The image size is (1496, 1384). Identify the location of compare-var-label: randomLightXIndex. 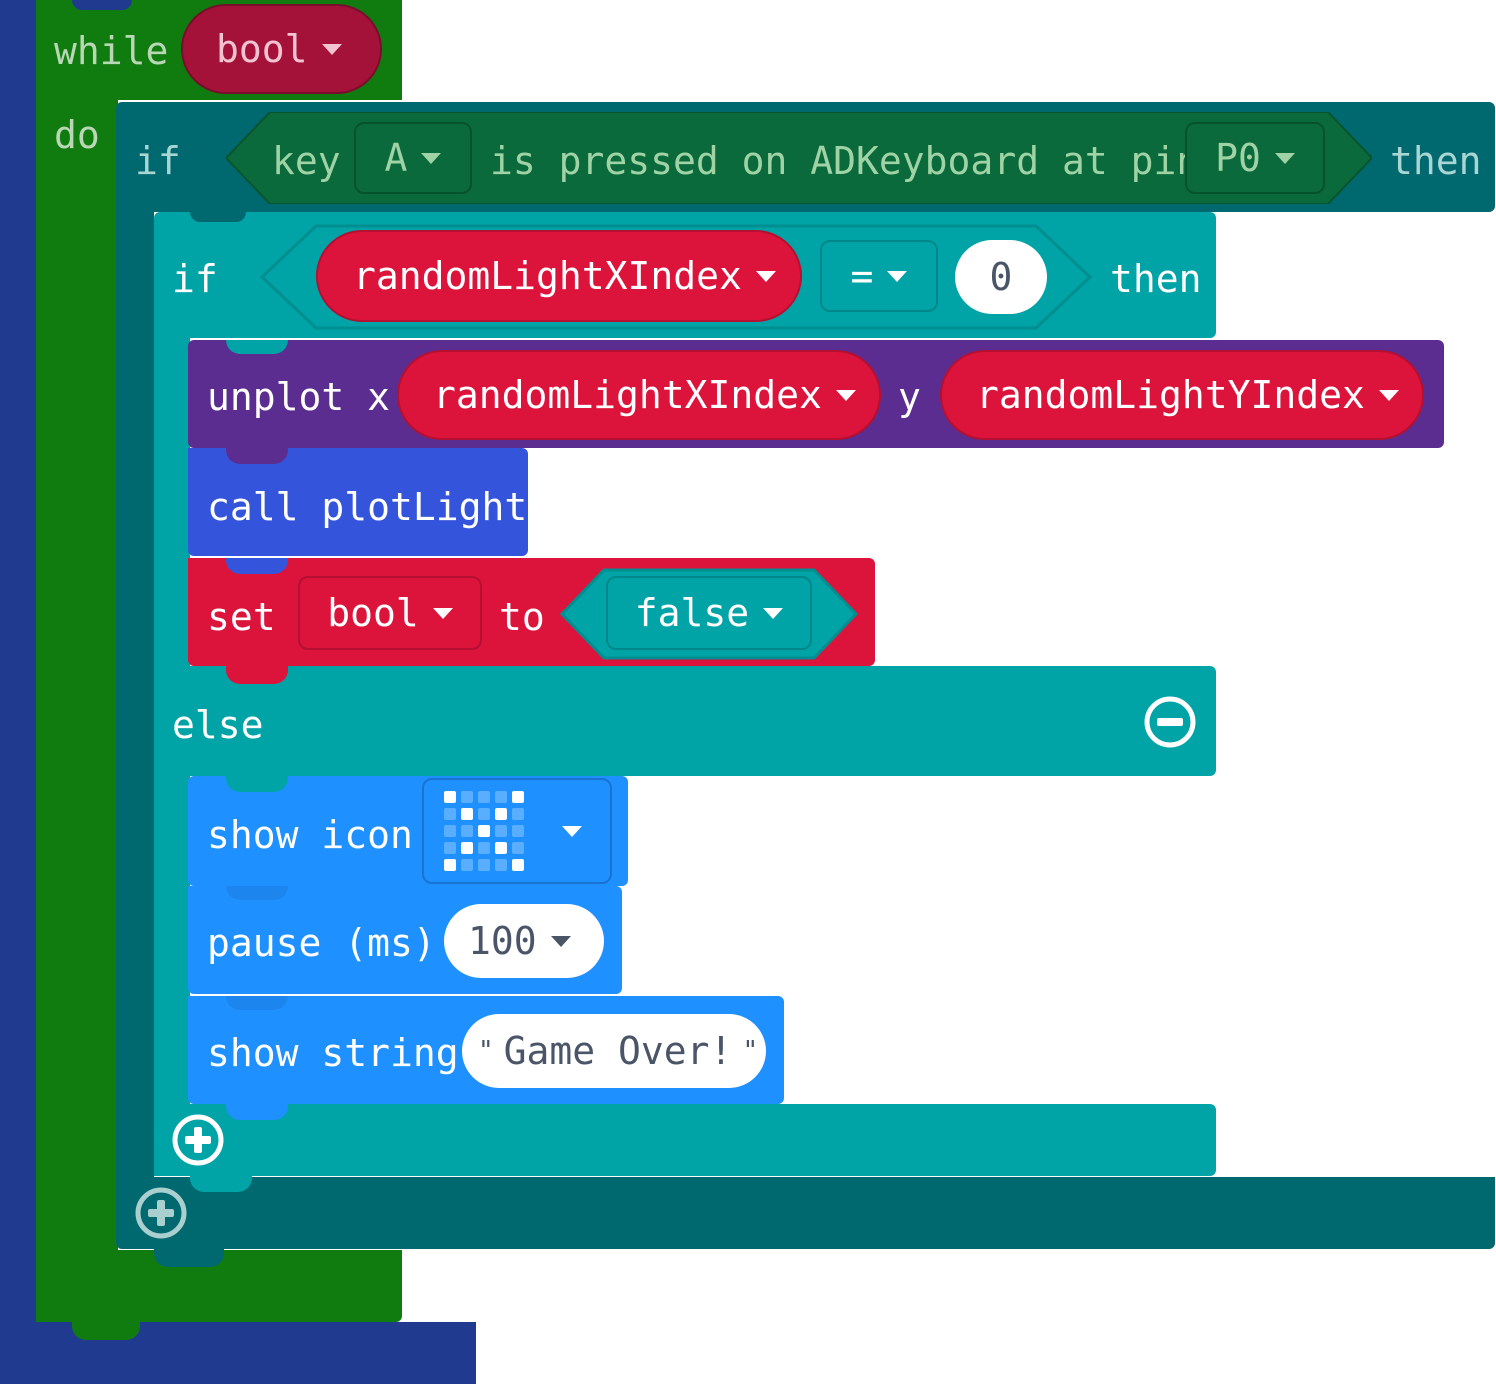
(547, 276).